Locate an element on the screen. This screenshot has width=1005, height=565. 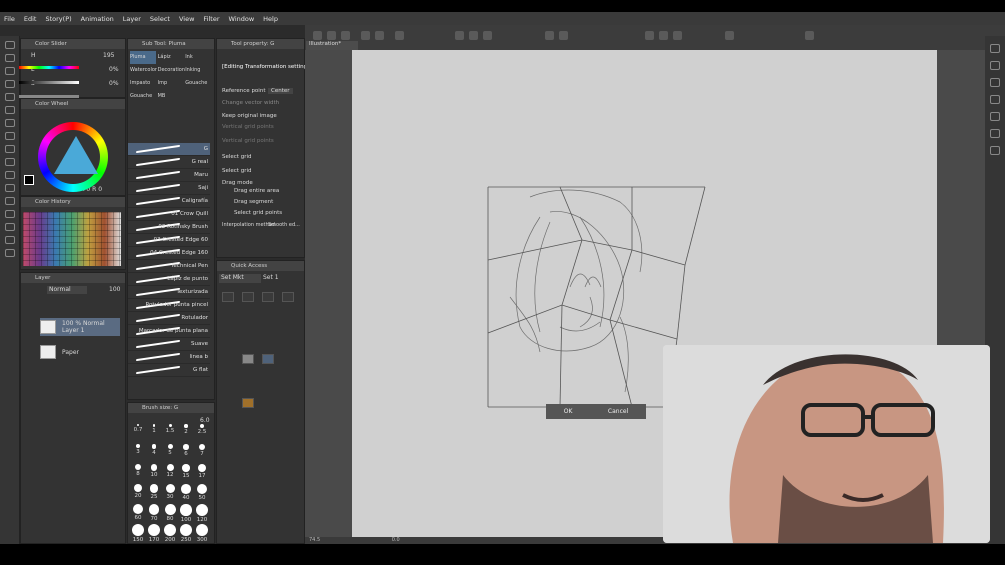
quick-access-set-mkt: Set Mkt is located at coordinates (240, 278).